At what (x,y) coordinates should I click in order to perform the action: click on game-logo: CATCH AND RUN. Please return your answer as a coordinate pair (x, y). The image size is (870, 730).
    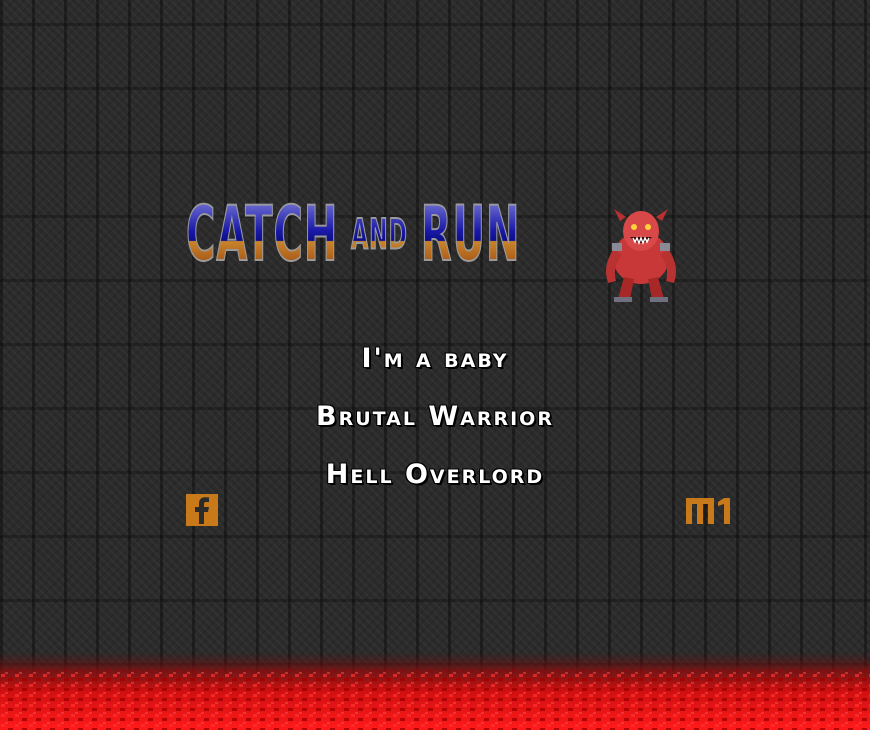
    Looking at the image, I should click on (435, 249).